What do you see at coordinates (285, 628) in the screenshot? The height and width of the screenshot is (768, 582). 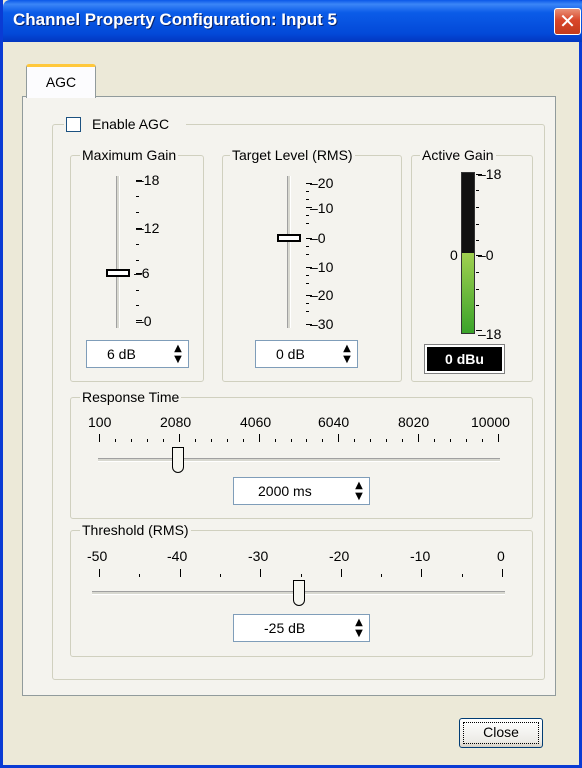 I see `threshold-value: -25 dB` at bounding box center [285, 628].